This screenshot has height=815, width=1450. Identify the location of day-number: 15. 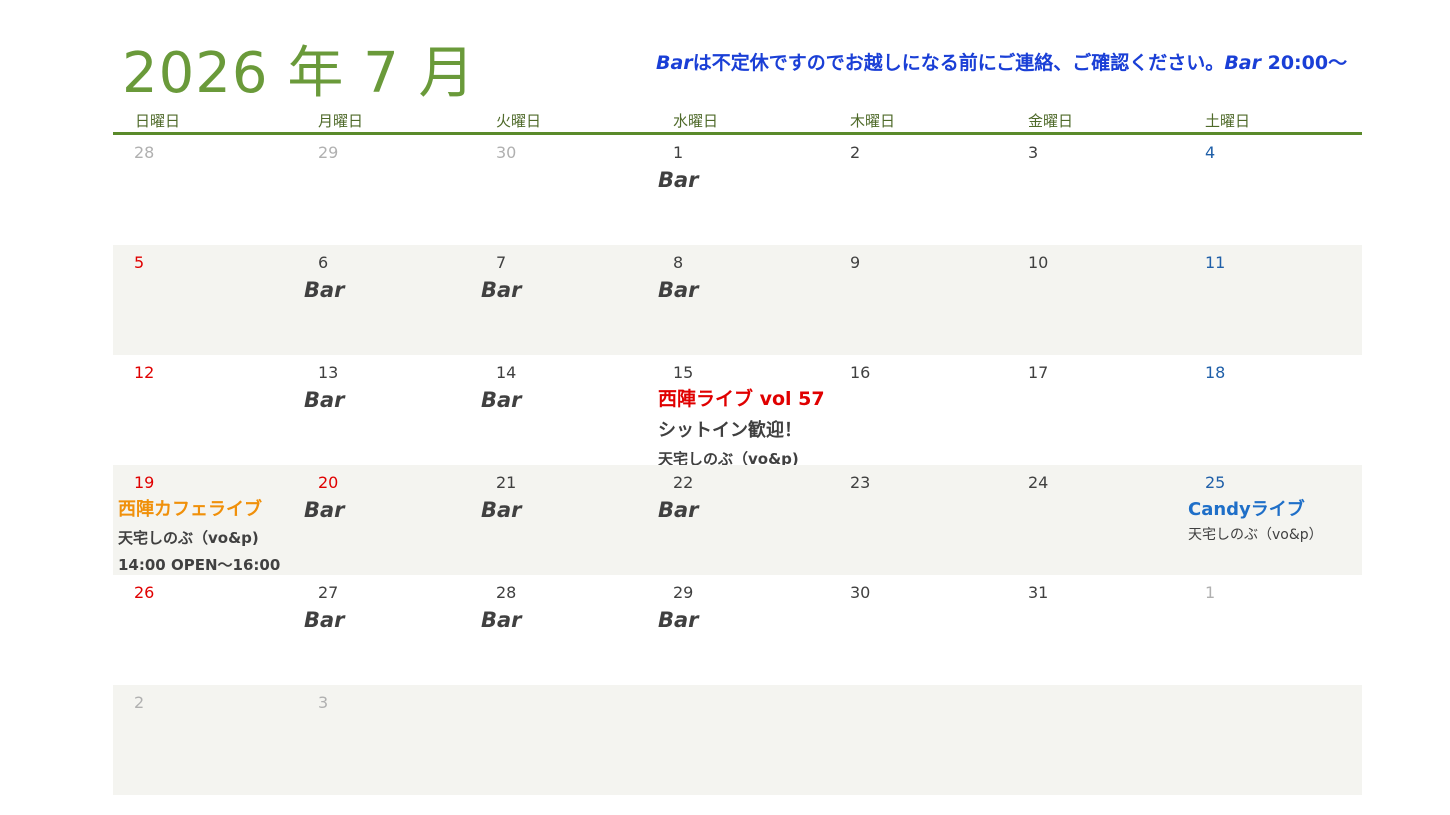
(683, 372).